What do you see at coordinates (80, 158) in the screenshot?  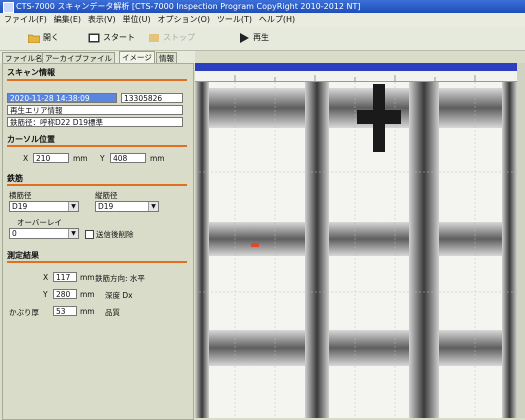 I see `cursor-x-unit: mm` at bounding box center [80, 158].